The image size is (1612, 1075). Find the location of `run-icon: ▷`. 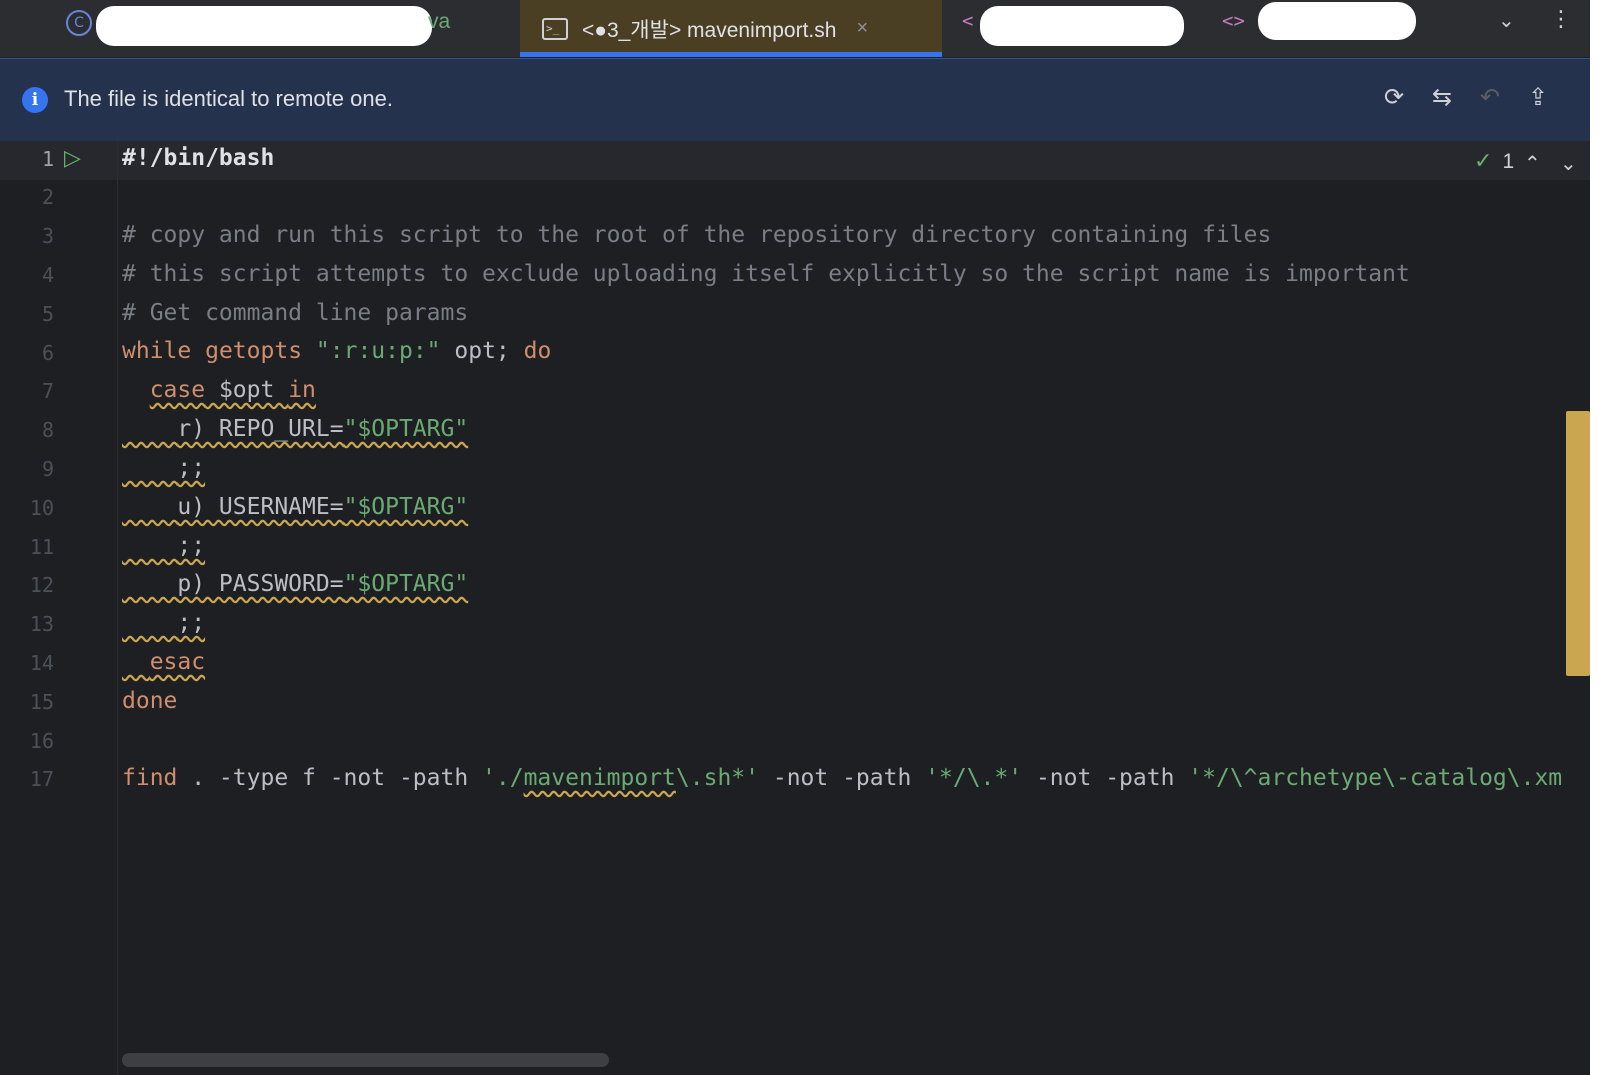

run-icon: ▷ is located at coordinates (72, 158).